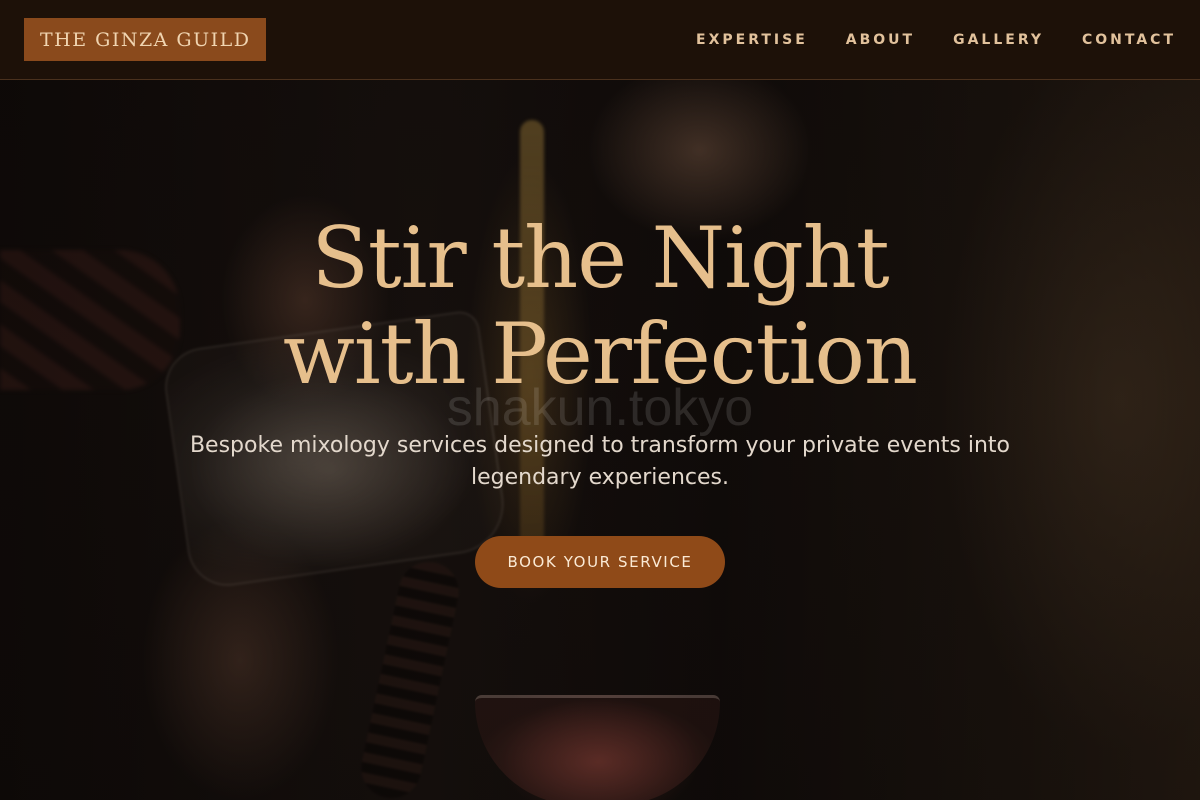 This screenshot has height=800, width=1200. Describe the element at coordinates (880, 40) in the screenshot. I see `nav-about: ABOUT` at that location.